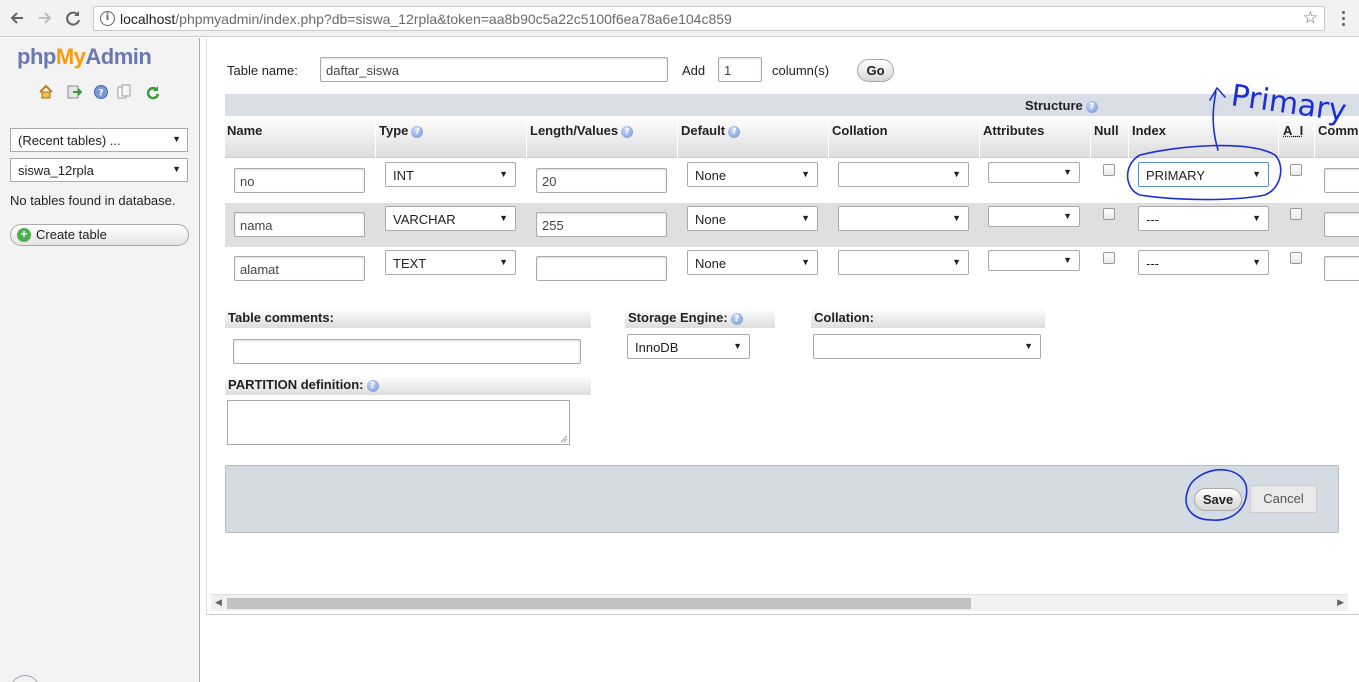 This screenshot has width=1359, height=682. Describe the element at coordinates (56, 170) in the screenshot. I see `database-value: siswa_12rpla` at that location.